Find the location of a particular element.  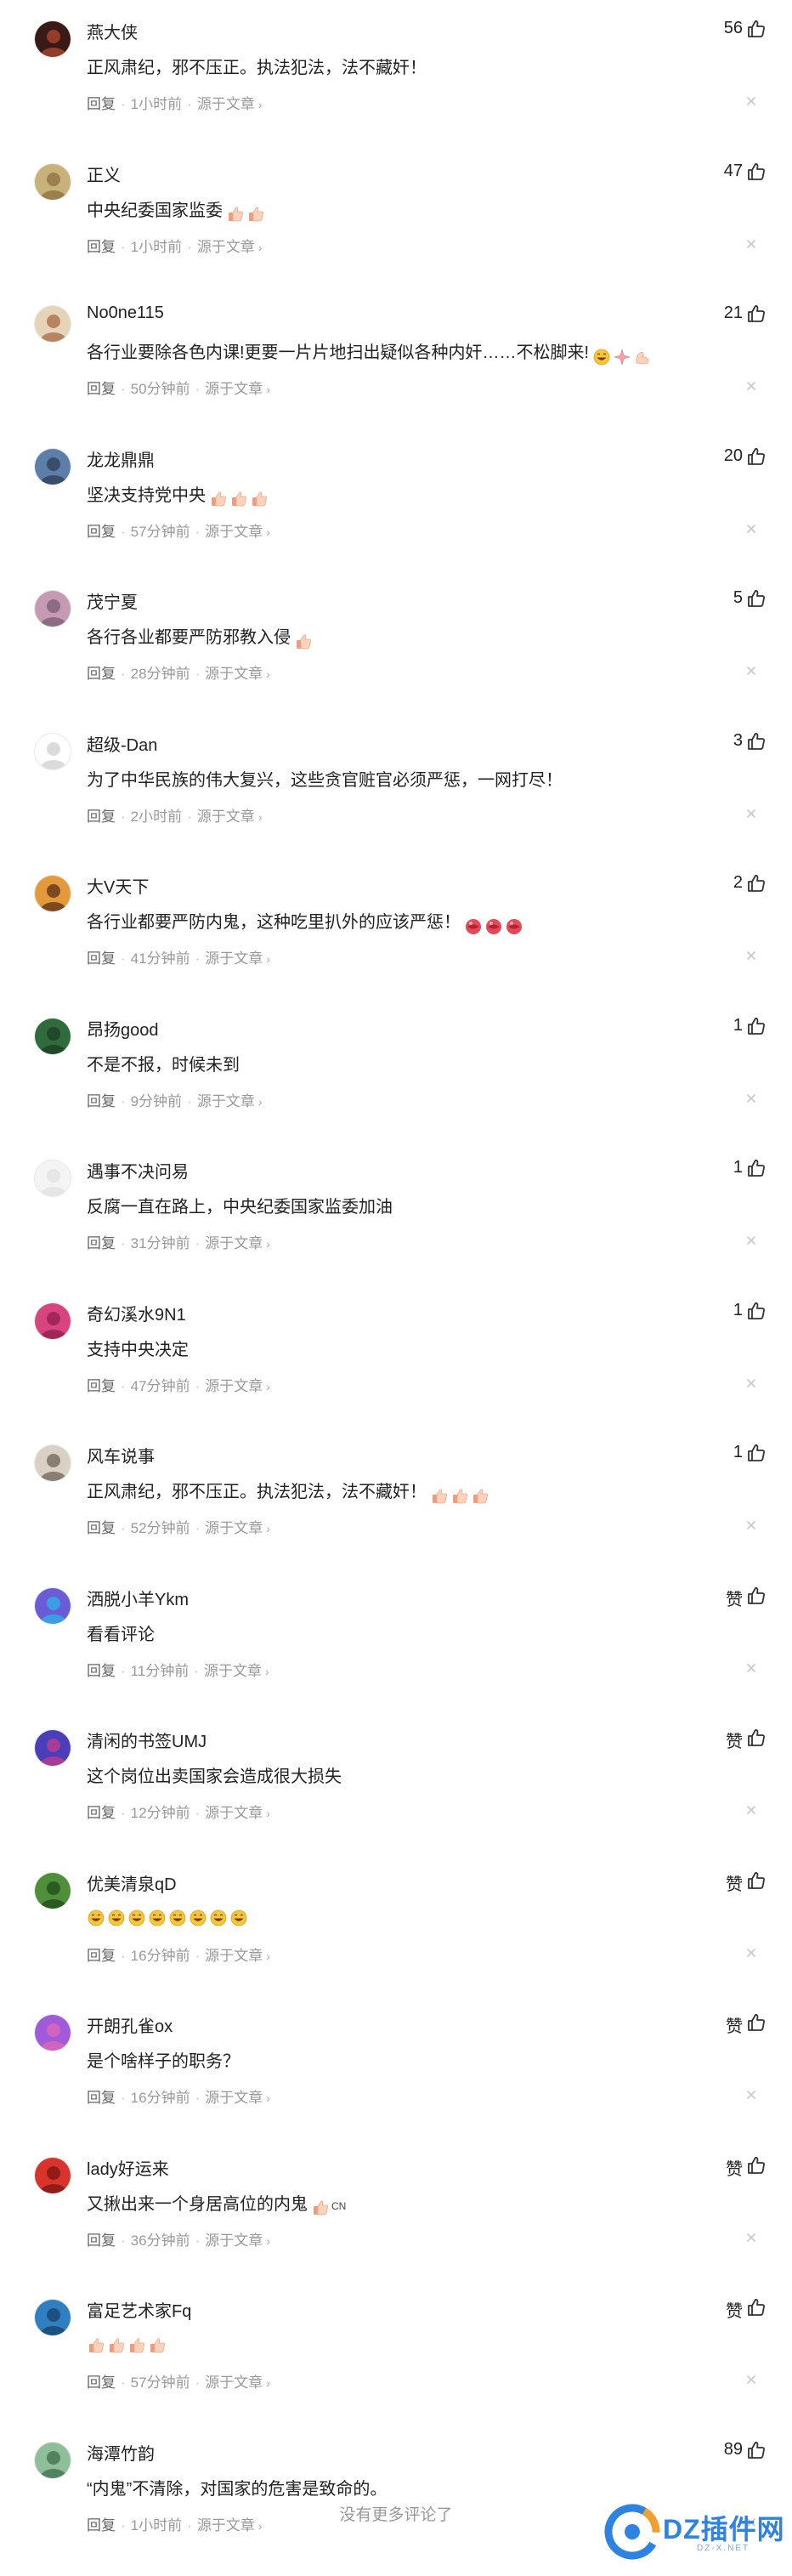

comment-username: 清闲的书签UMJ is located at coordinates (146, 1740).